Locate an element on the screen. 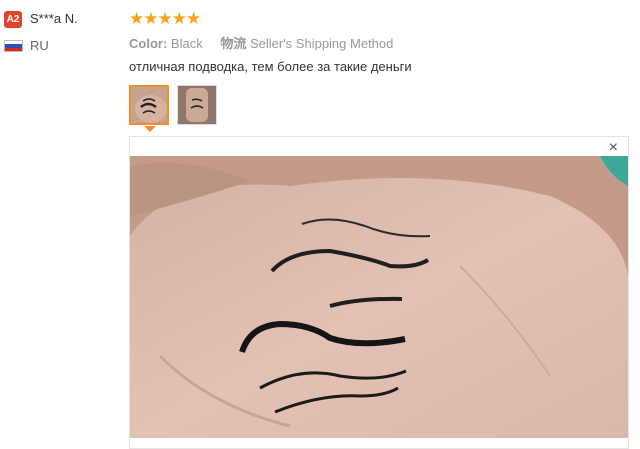 This screenshot has height=449, width=640. color-label: Color: is located at coordinates (148, 43).